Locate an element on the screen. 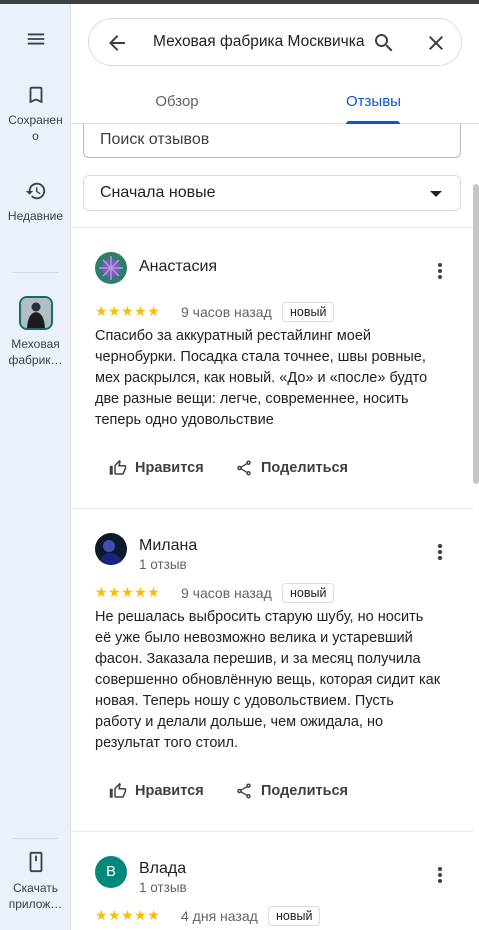 This screenshot has height=930, width=479. saved-button: Сохранено is located at coordinates (35, 114).